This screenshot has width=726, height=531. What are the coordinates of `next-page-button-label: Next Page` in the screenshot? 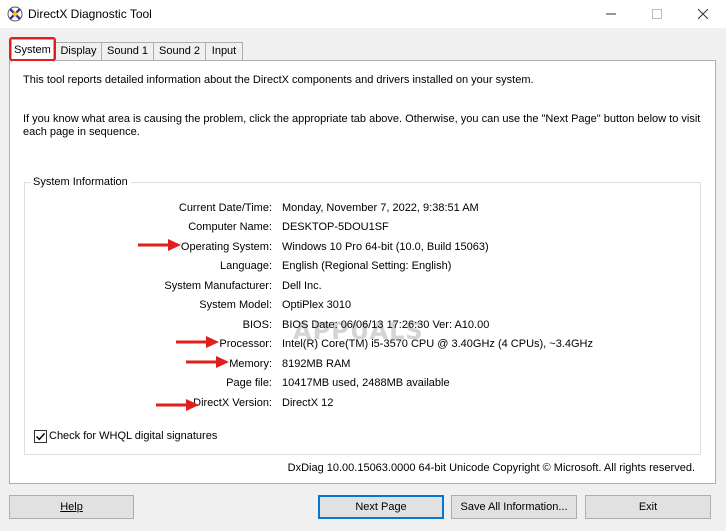 It's located at (381, 507).